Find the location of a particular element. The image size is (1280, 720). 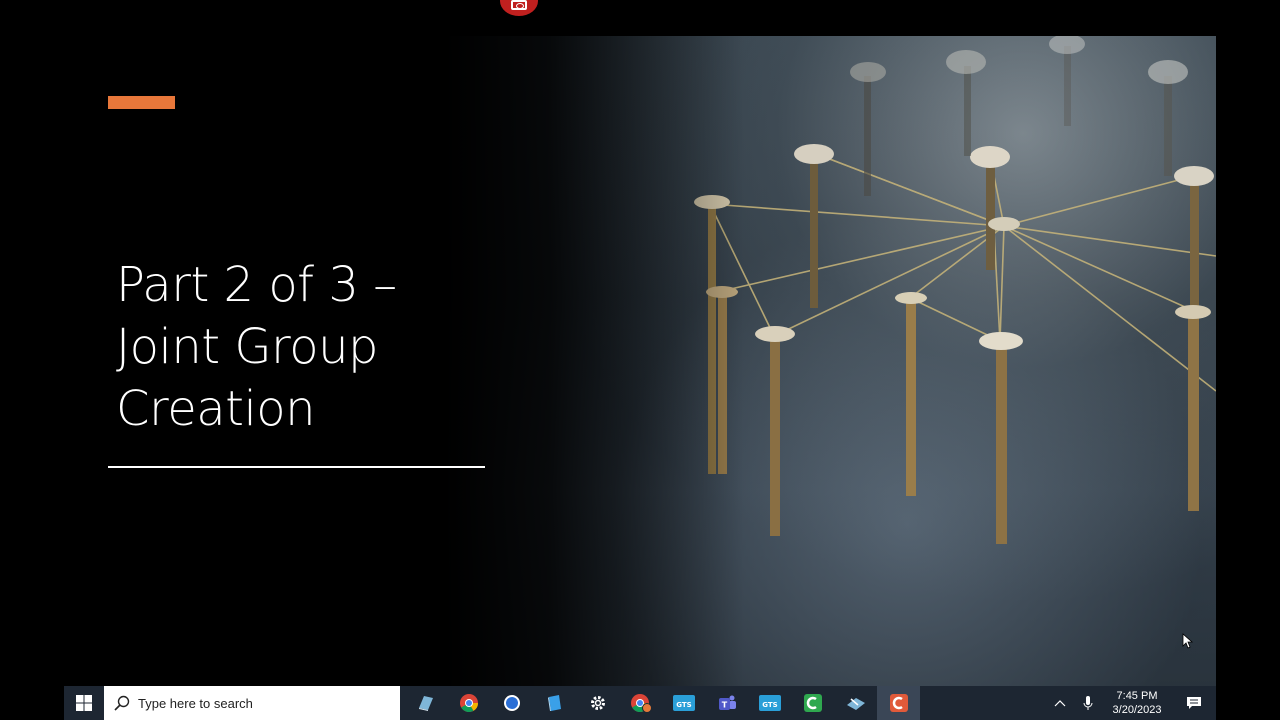

windows-logo-icon is located at coordinates (84, 703).